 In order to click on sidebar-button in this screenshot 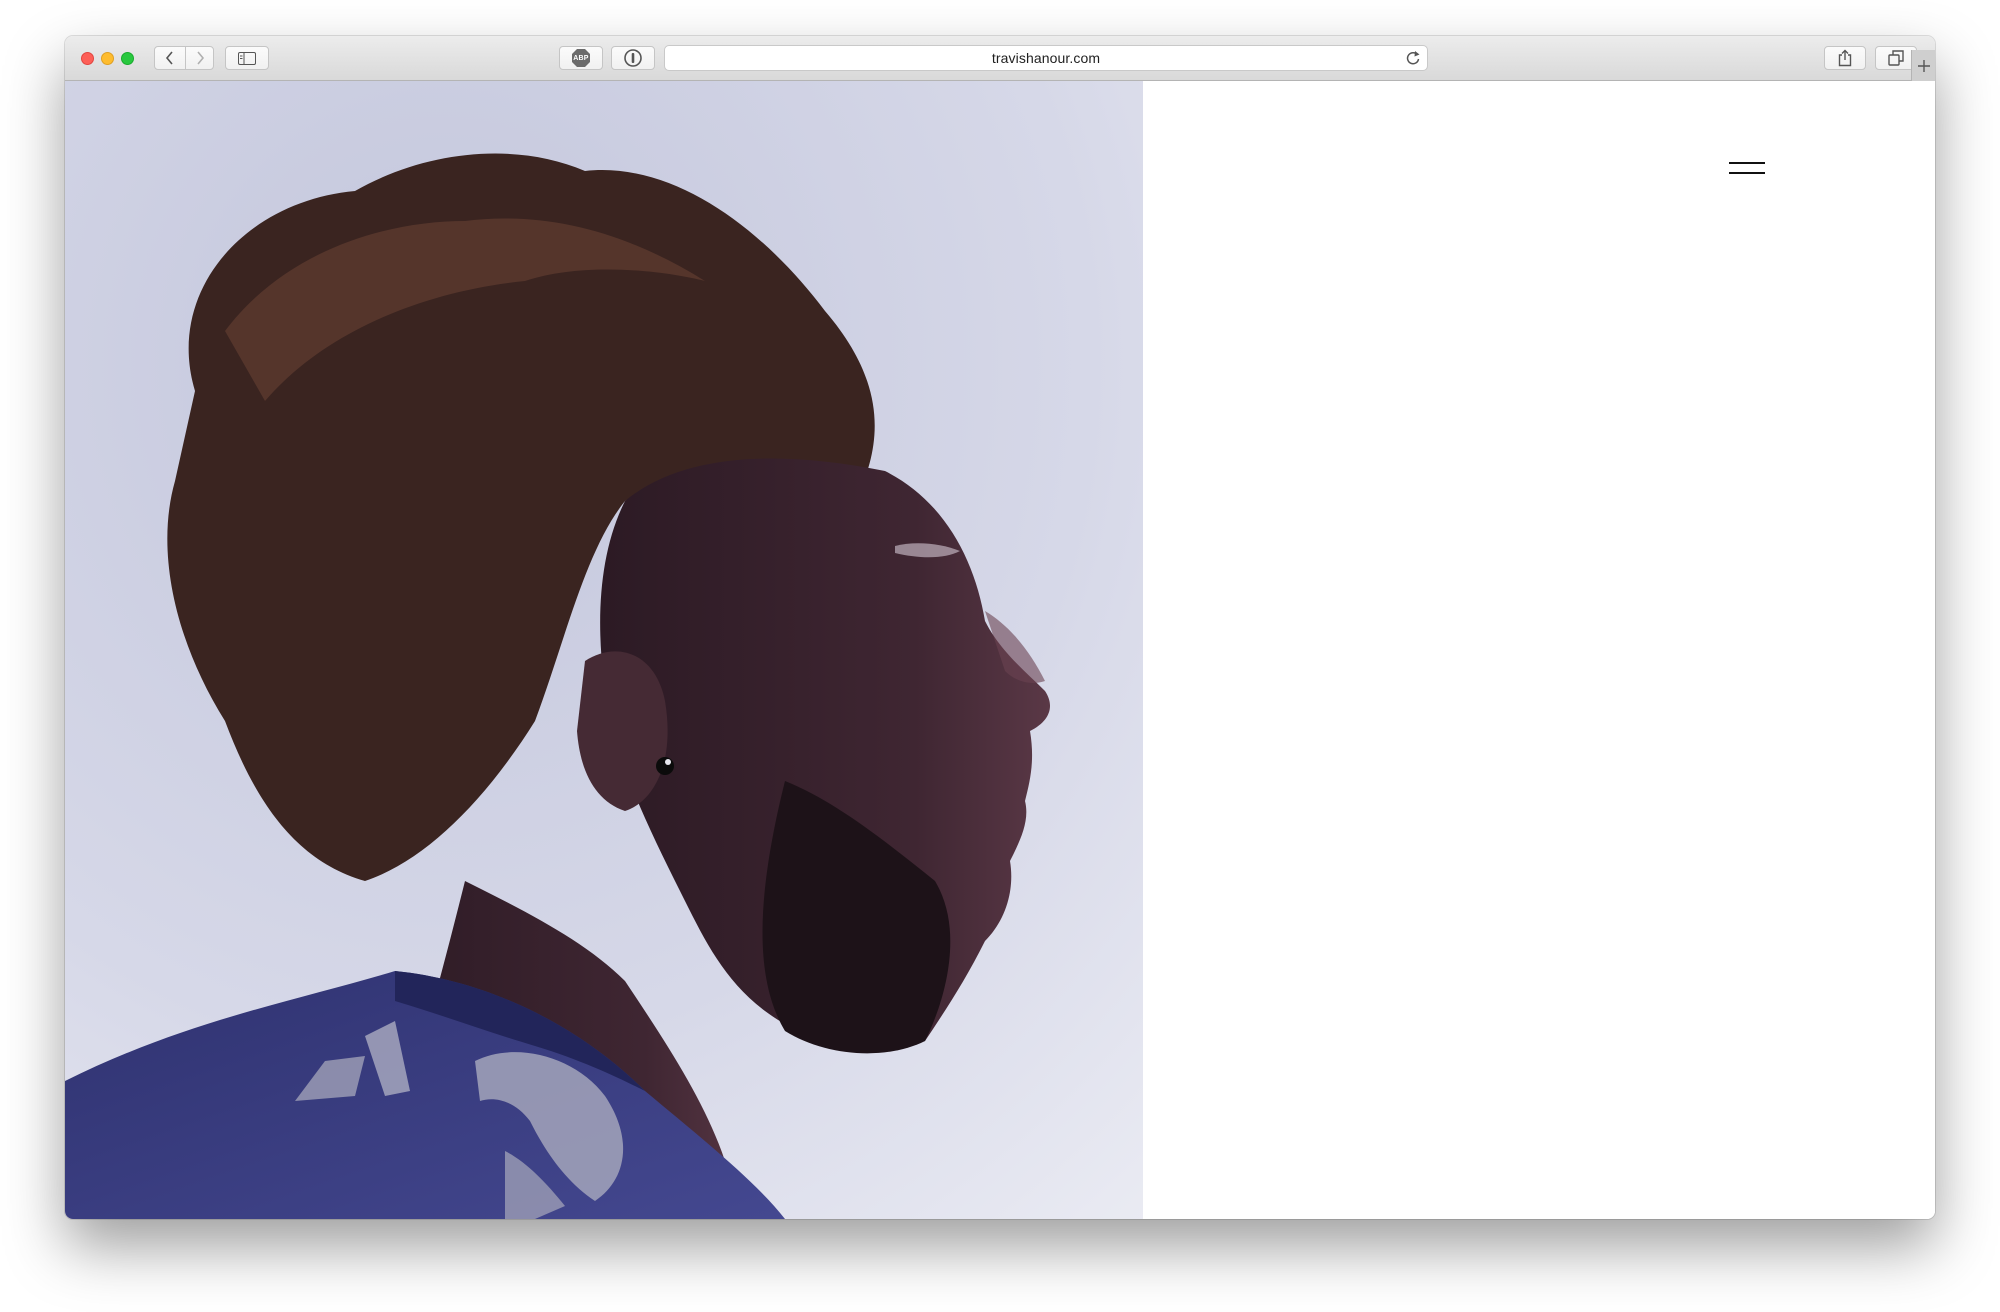, I will do `click(247, 58)`.